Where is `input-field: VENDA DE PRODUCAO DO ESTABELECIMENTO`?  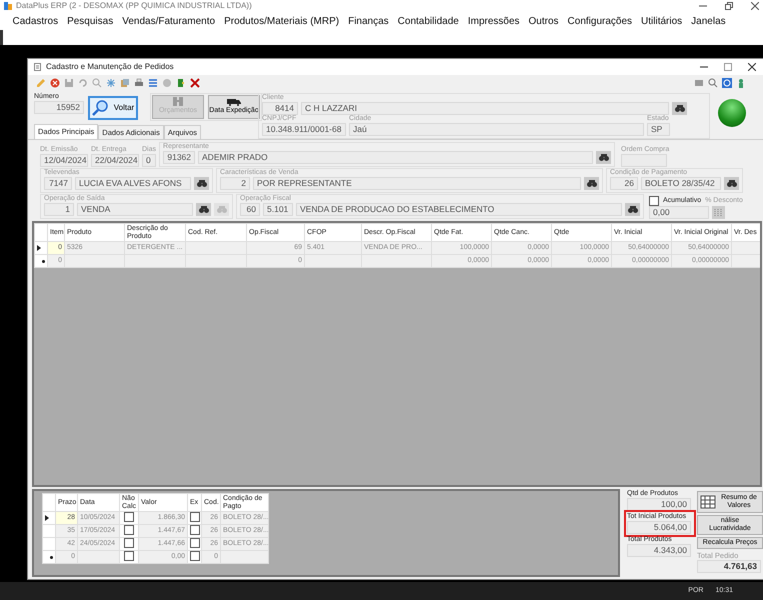 input-field: VENDA DE PRODUCAO DO ESTABELECIMENTO is located at coordinates (459, 209).